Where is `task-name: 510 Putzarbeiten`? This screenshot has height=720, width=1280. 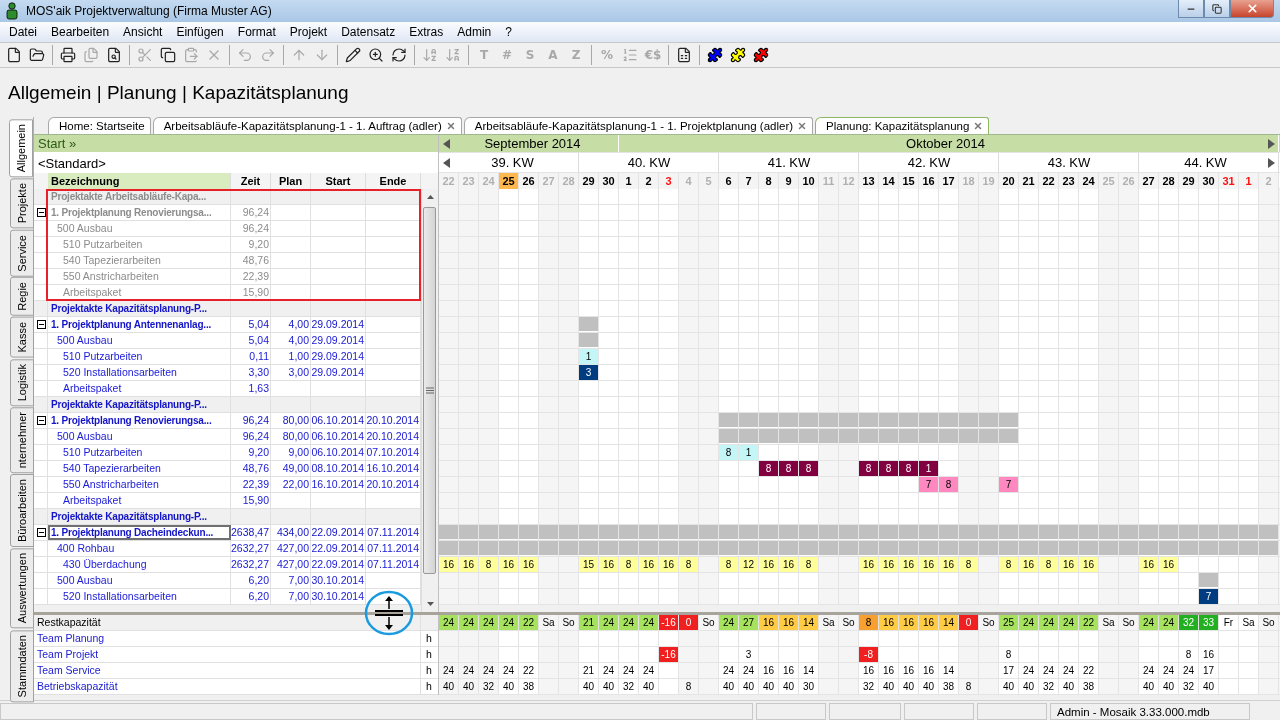 task-name: 510 Putzarbeiten is located at coordinates (139, 244).